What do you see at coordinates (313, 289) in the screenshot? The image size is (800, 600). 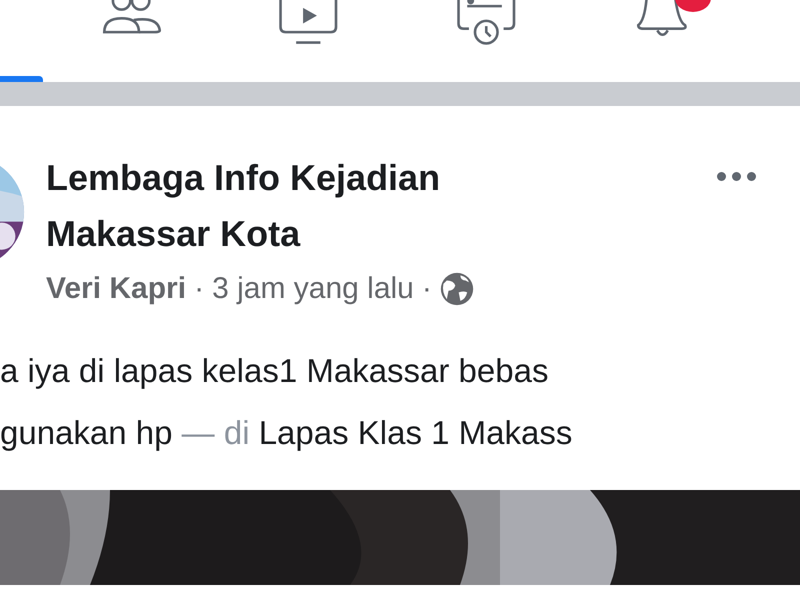 I see `post-time: 3 jam yang lalu` at bounding box center [313, 289].